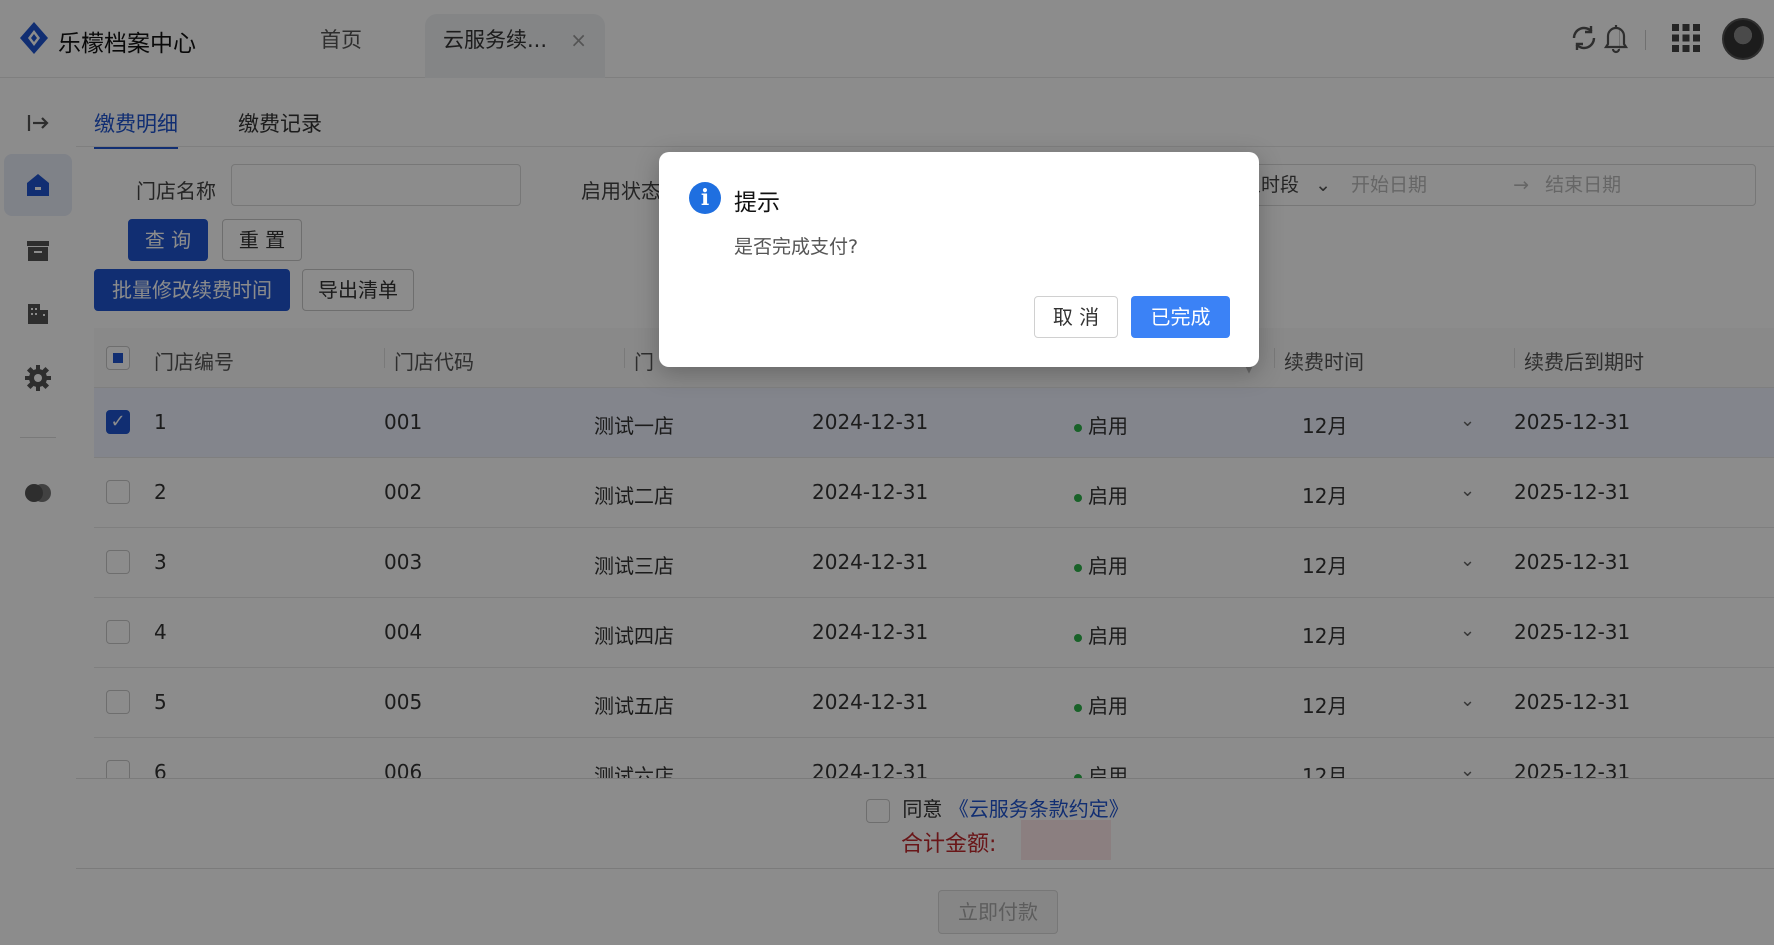  Describe the element at coordinates (1180, 317) in the screenshot. I see `completed-button: 已完成` at that location.